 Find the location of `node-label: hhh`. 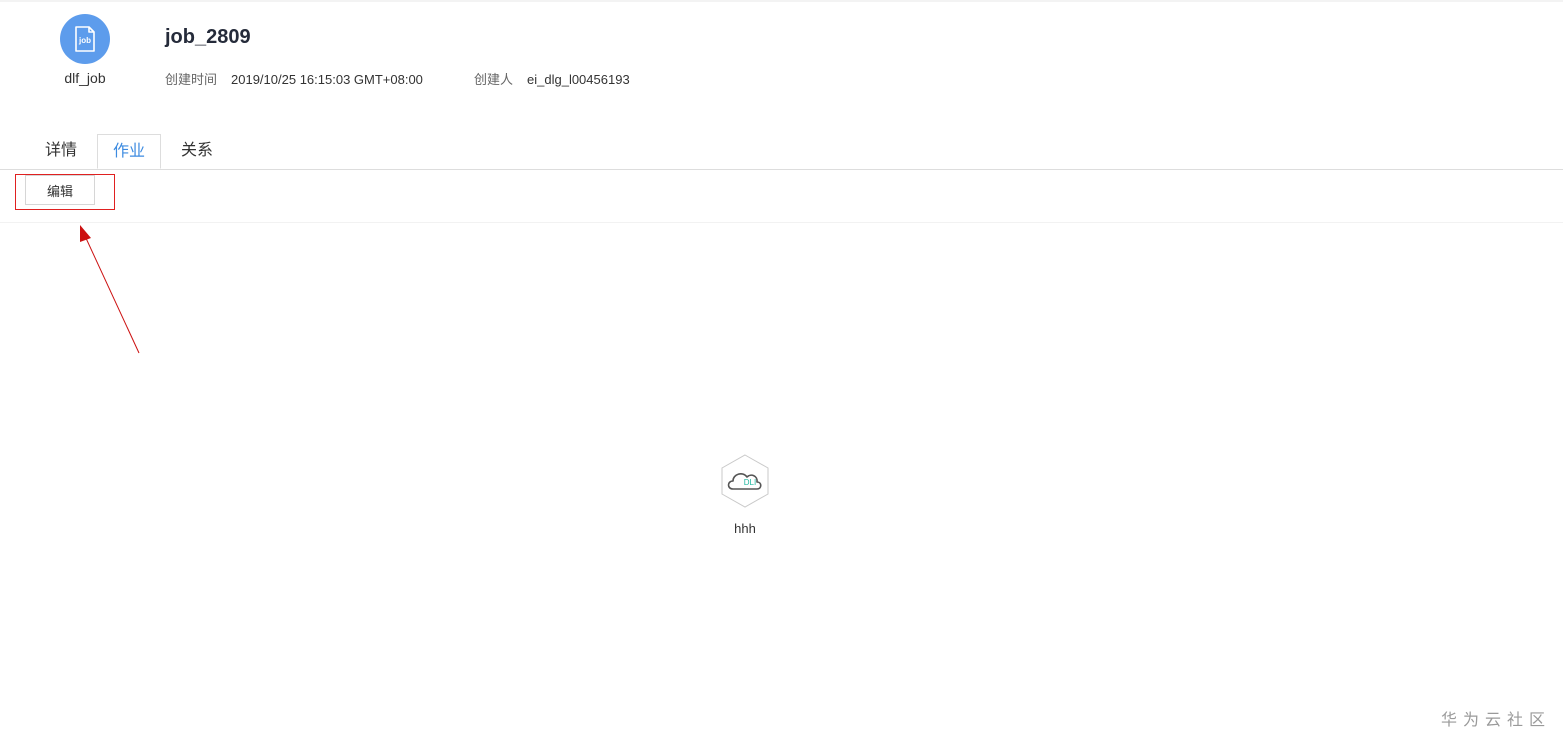

node-label: hhh is located at coordinates (745, 528).